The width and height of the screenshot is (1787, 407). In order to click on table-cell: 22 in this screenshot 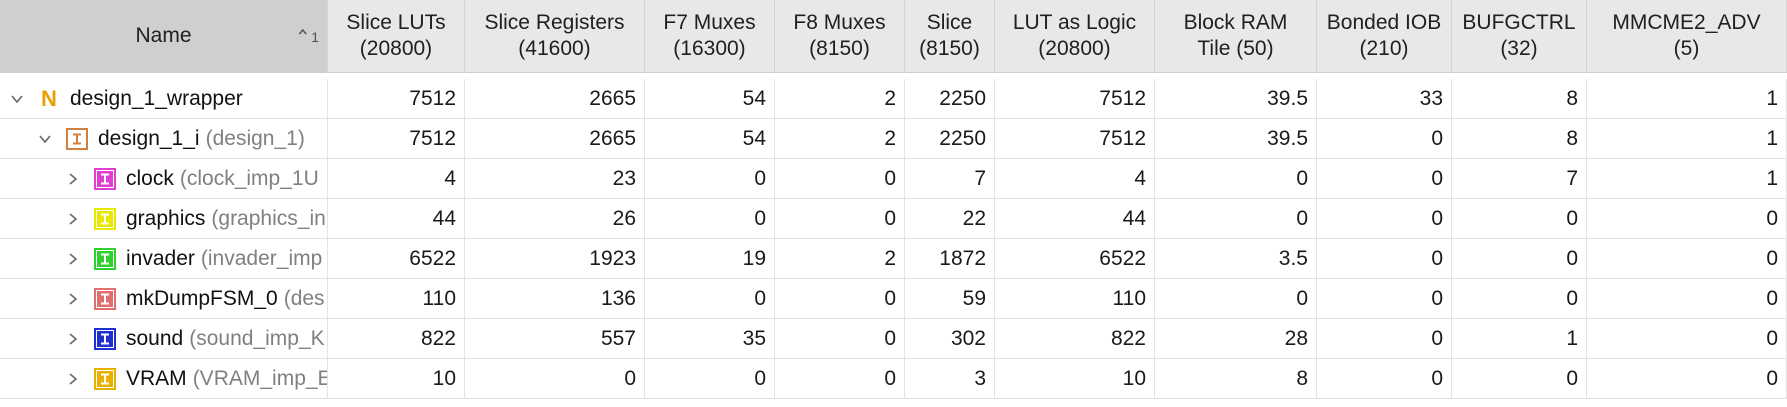, I will do `click(950, 218)`.